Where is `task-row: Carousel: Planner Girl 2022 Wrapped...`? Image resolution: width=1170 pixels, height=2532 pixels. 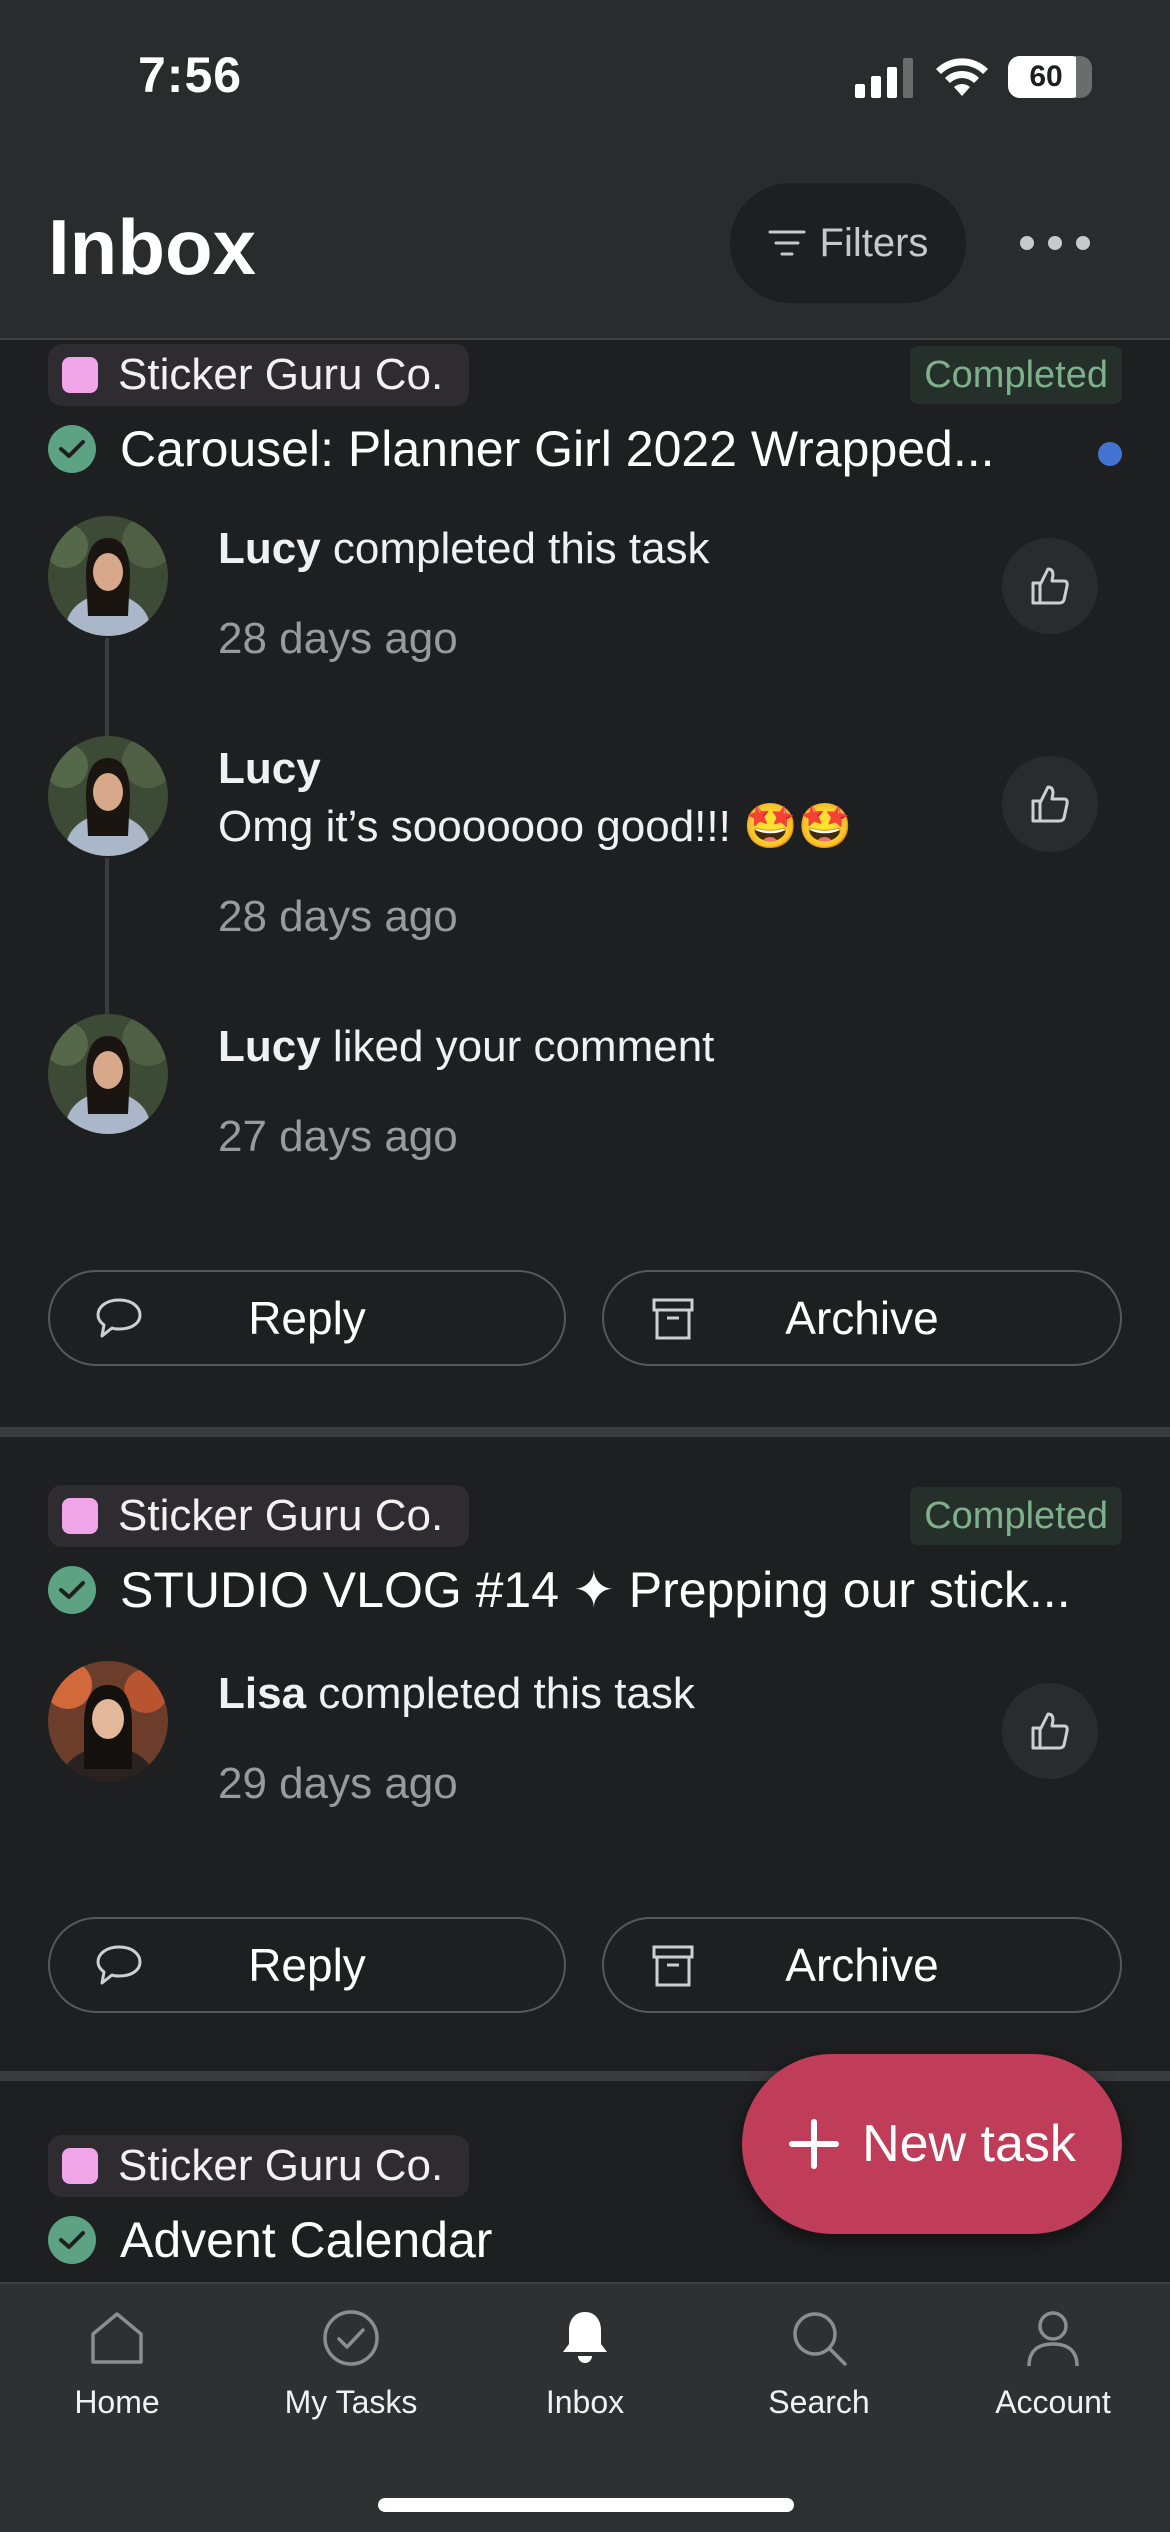 task-row: Carousel: Planner Girl 2022 Wrapped... is located at coordinates (558, 449).